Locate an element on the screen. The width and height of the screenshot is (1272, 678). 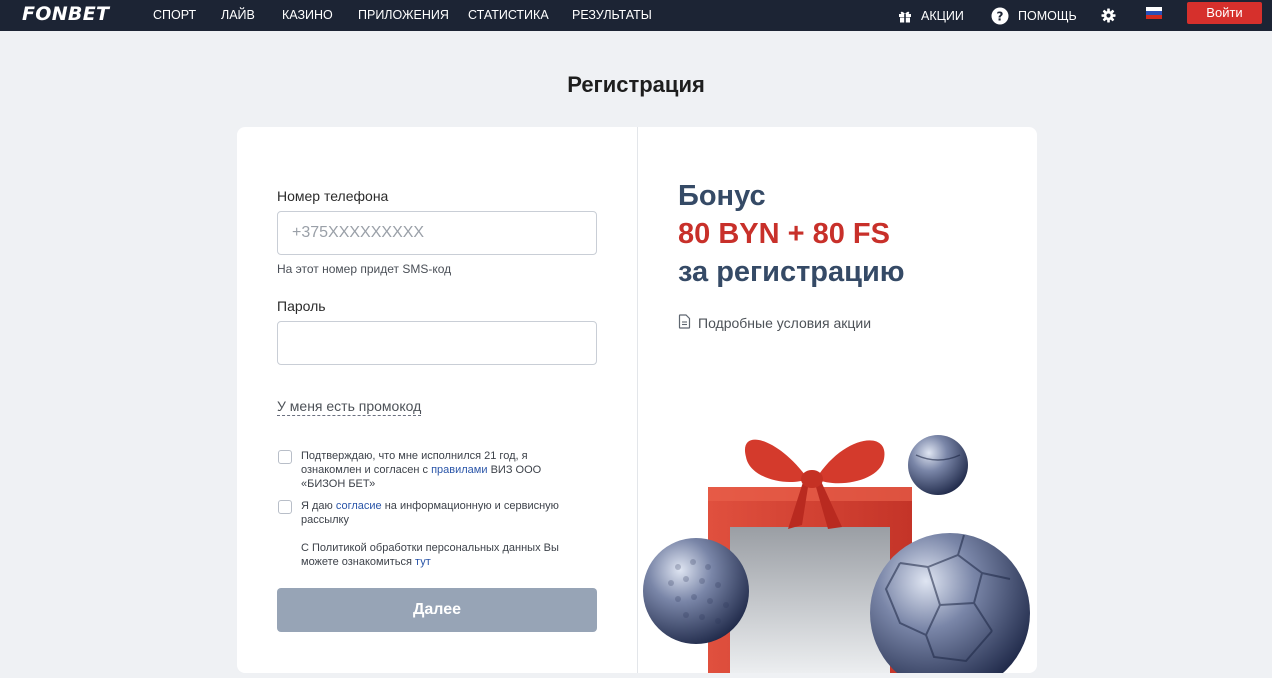
login-button: Войти is located at coordinates (1224, 13).